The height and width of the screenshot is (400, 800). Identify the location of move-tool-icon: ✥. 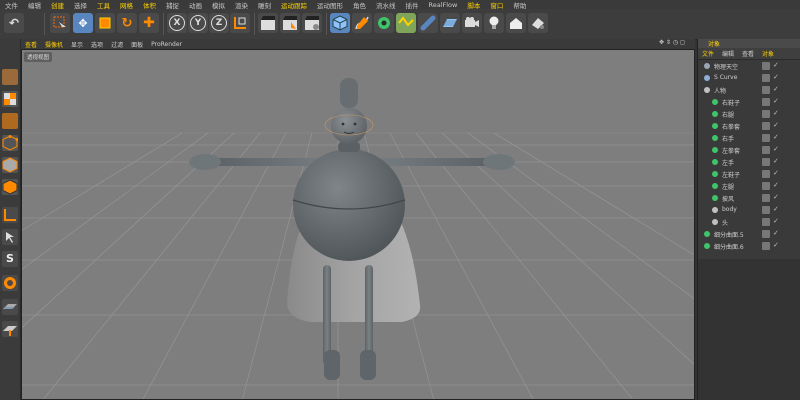
(83, 23).